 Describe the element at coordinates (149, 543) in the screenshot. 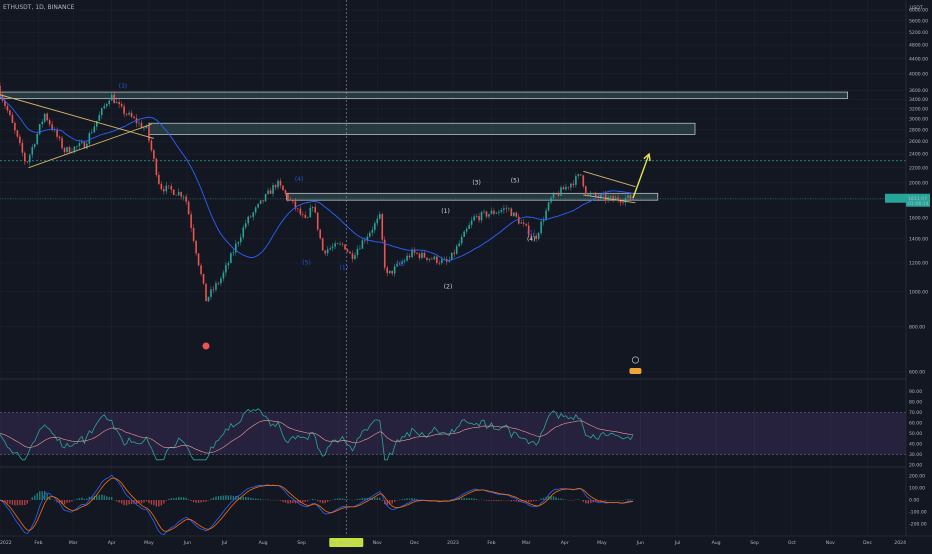

I see `time-tick-label: May` at that location.